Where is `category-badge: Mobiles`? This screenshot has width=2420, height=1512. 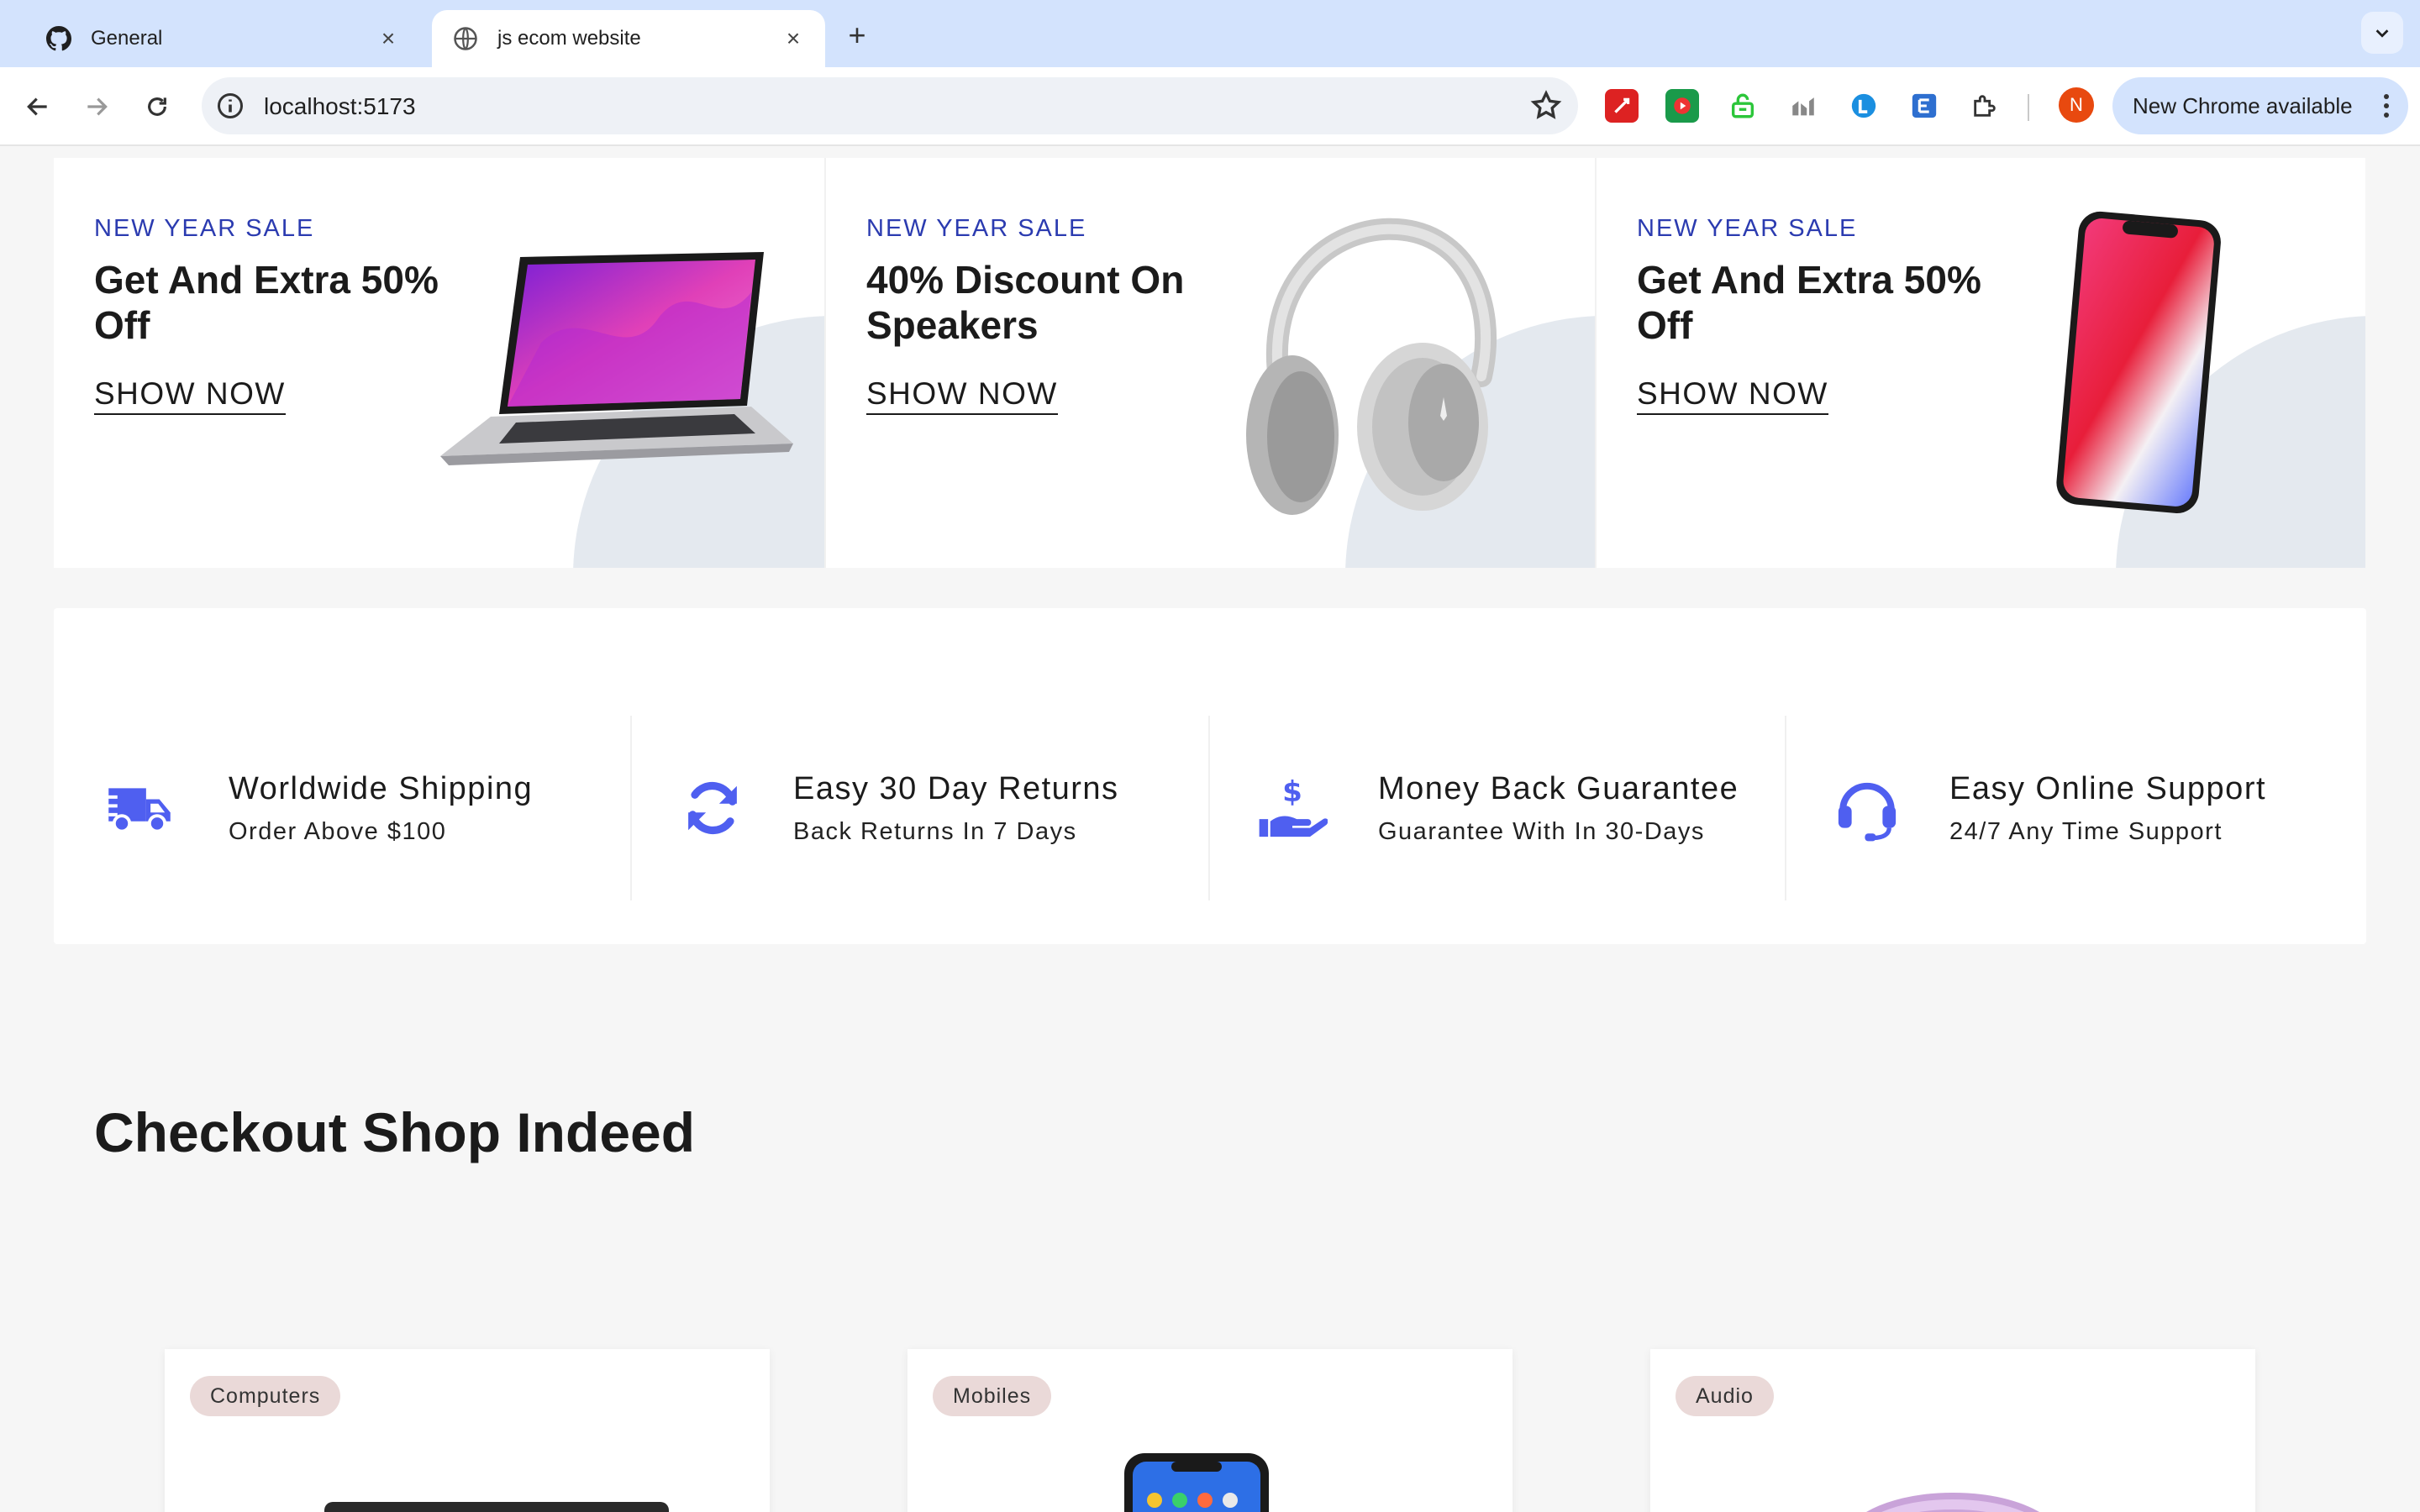
category-badge: Mobiles is located at coordinates (992, 1396).